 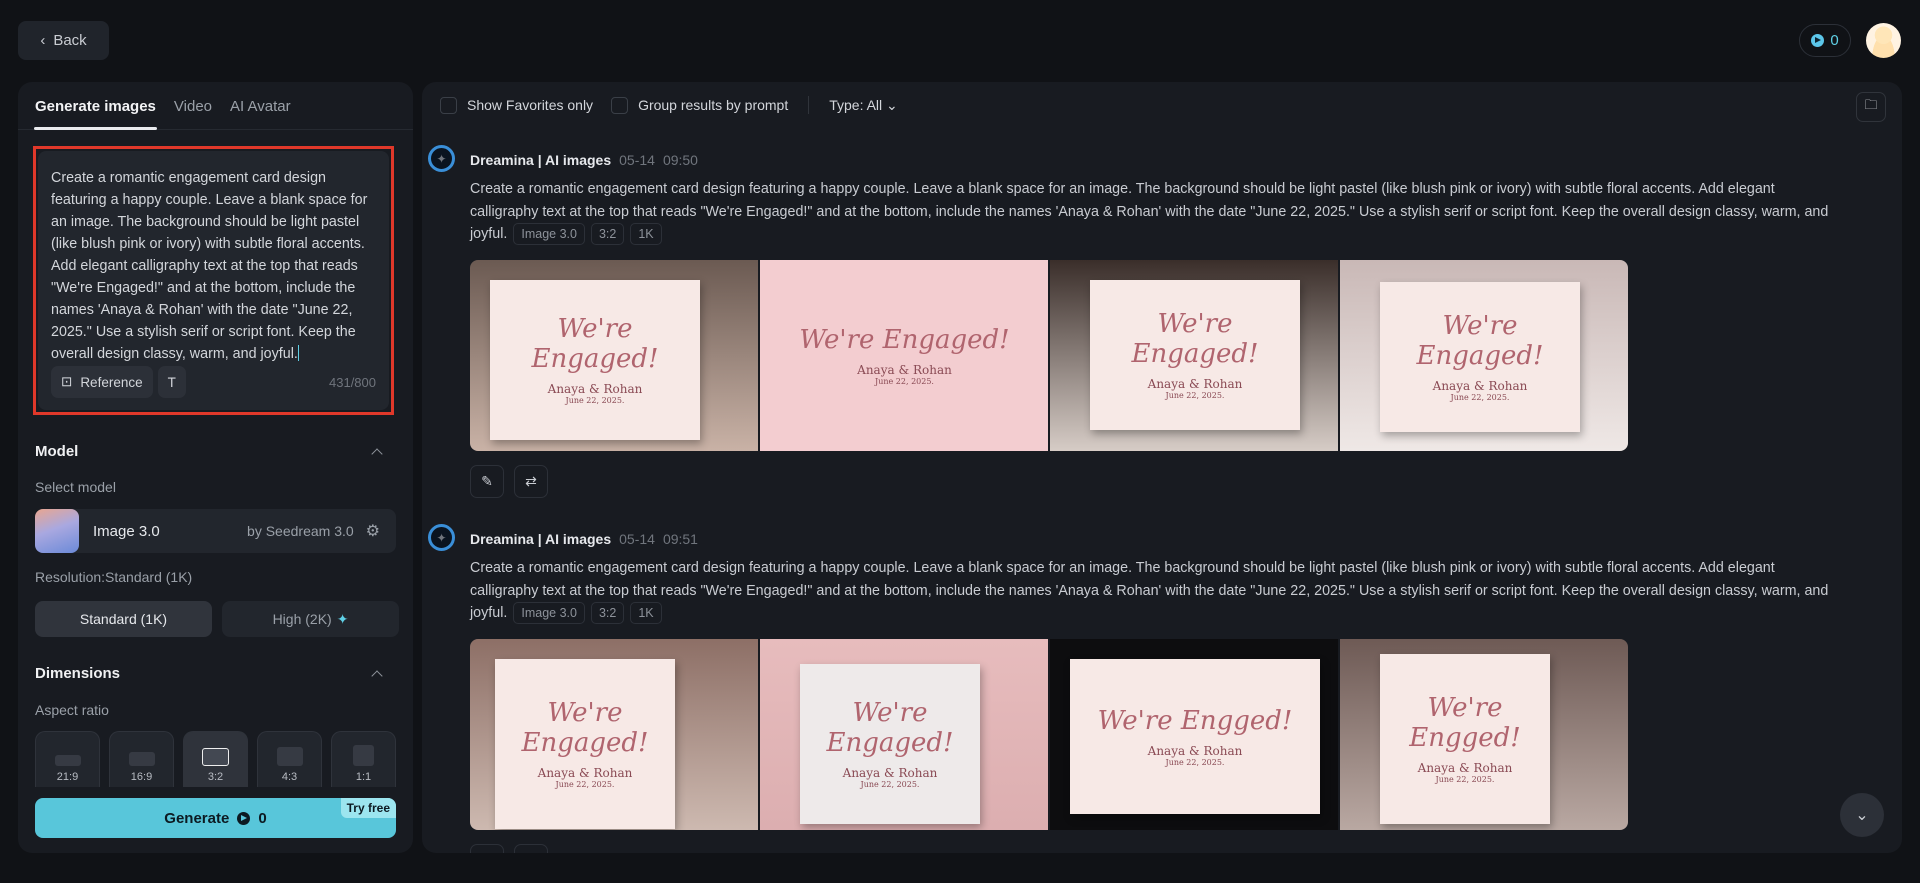 What do you see at coordinates (215, 818) in the screenshot?
I see `generate-button: Generate 0 Try free` at bounding box center [215, 818].